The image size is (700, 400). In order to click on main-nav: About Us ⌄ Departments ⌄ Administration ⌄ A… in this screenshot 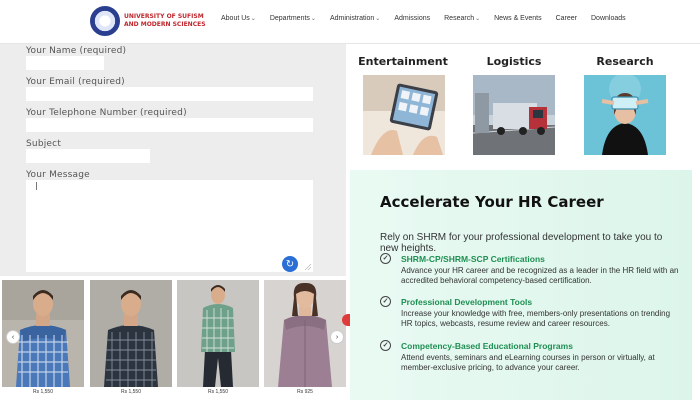, I will do `click(430, 18)`.